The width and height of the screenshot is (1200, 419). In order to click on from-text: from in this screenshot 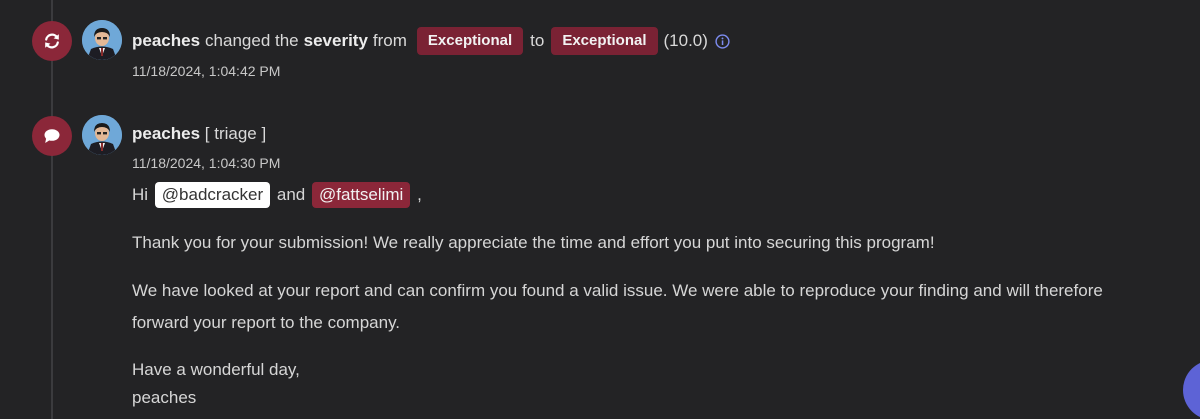, I will do `click(389, 40)`.